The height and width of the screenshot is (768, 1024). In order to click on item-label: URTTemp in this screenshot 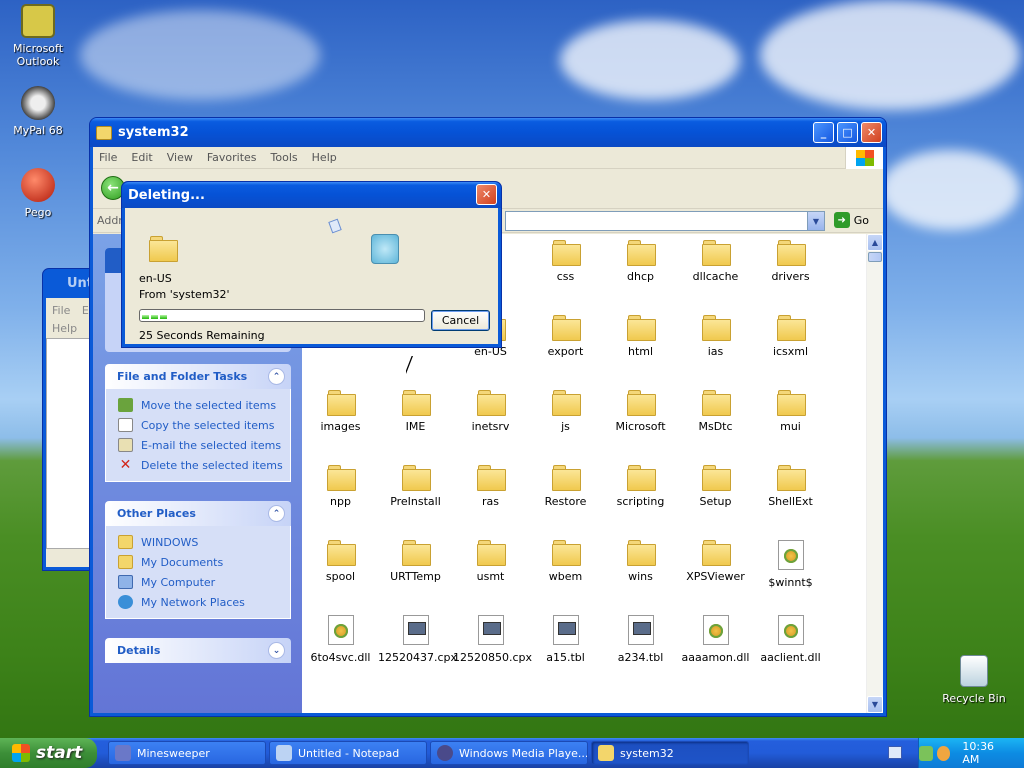, I will do `click(415, 576)`.